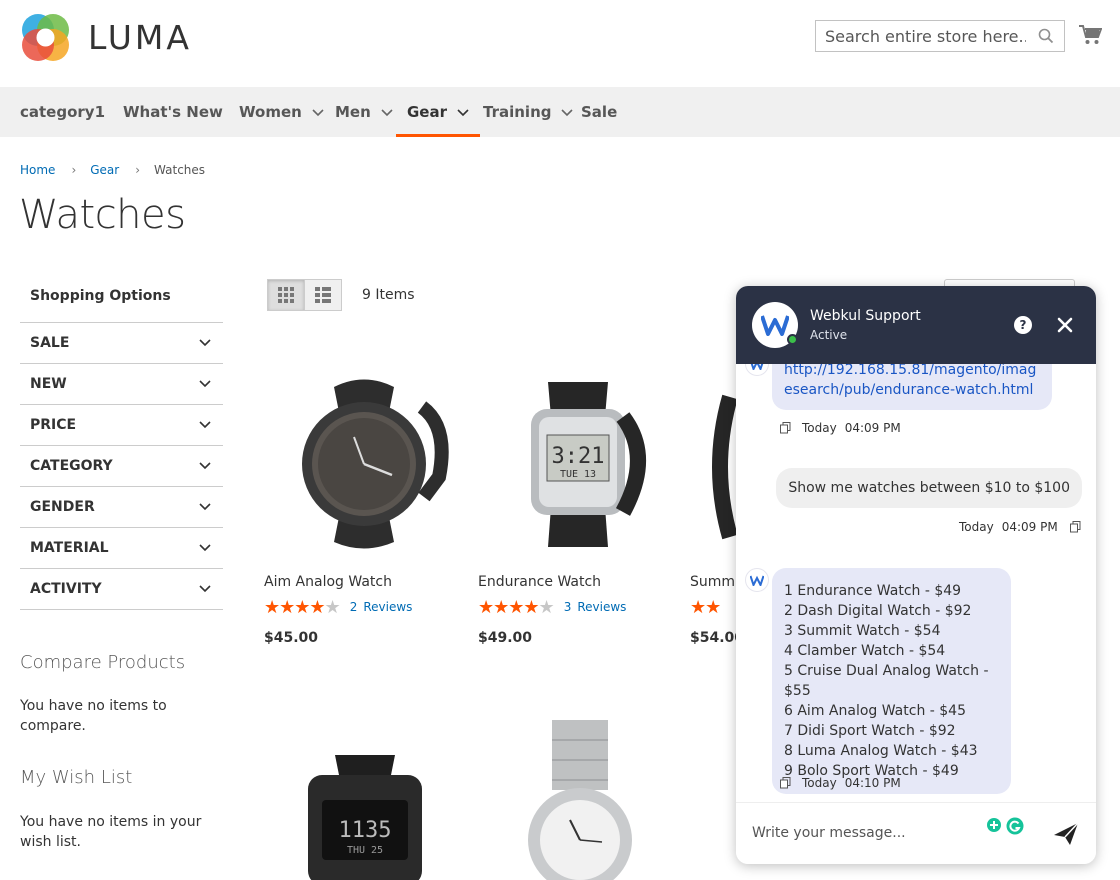  I want to click on nav-item-men: Men, so click(364, 112).